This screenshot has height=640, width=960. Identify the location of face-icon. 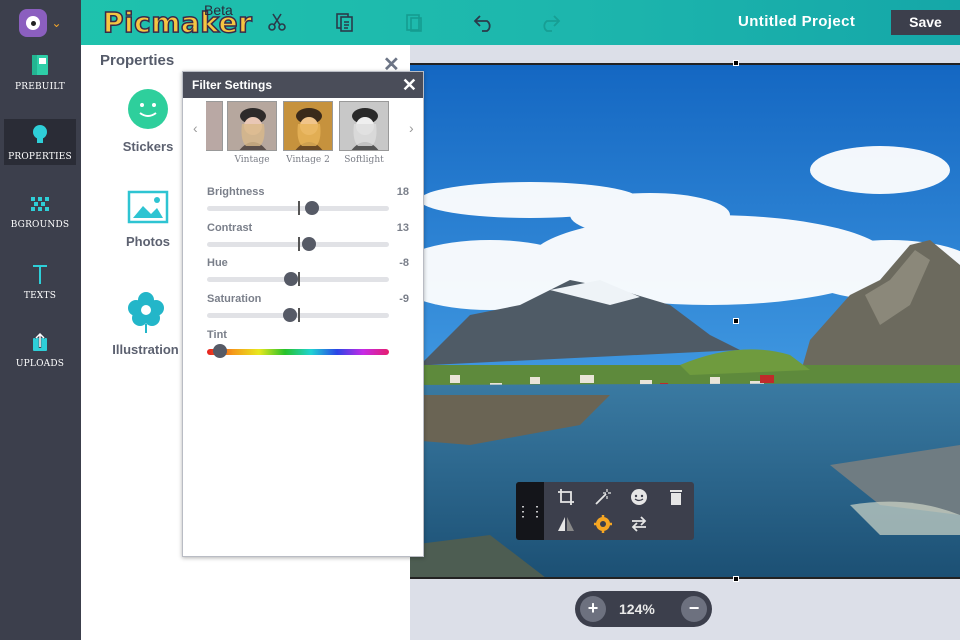
(639, 497).